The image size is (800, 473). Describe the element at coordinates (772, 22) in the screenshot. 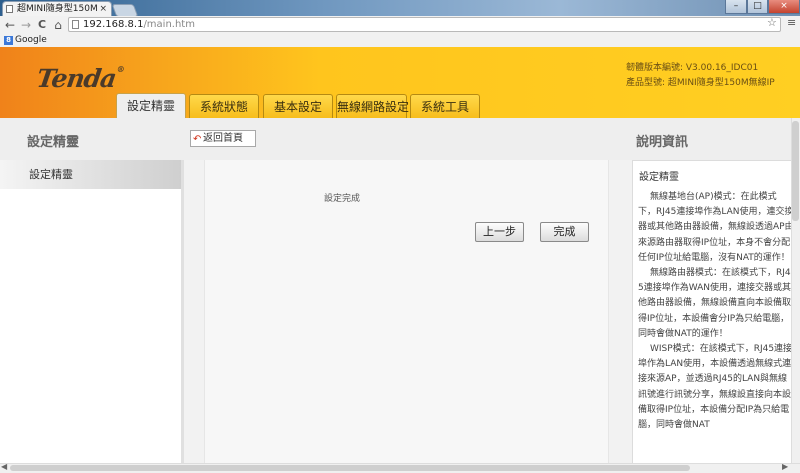

I see `bookmark-star-icon: ☆` at that location.